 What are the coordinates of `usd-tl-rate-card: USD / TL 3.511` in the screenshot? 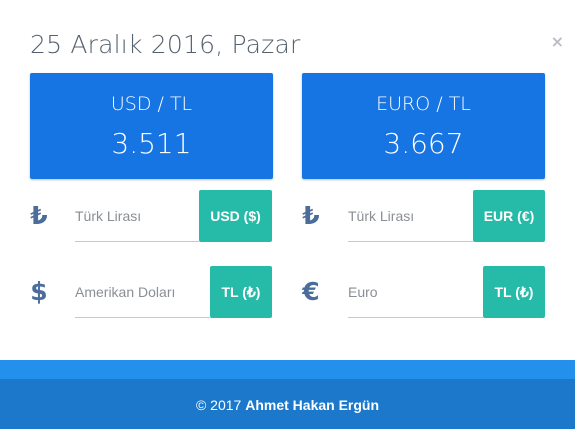 It's located at (151, 126).